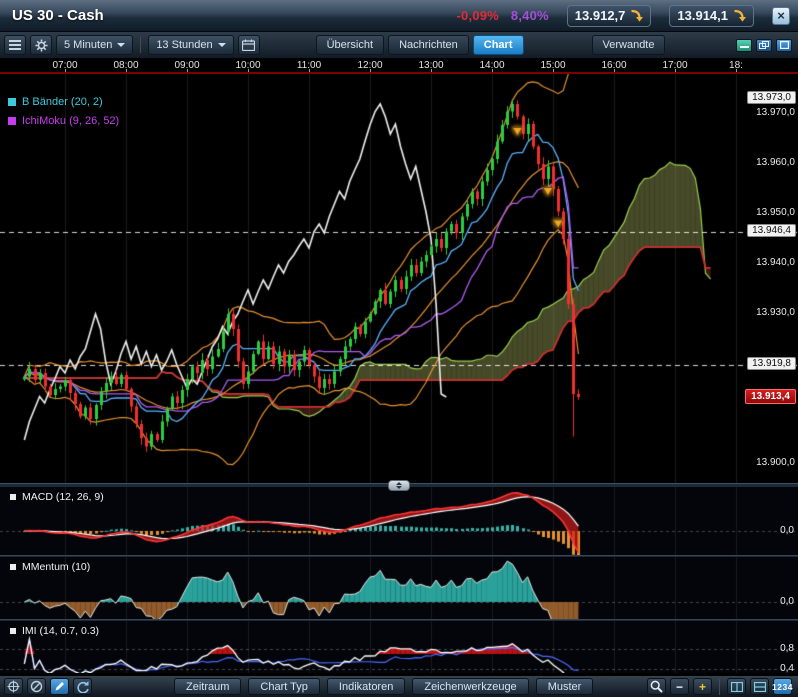 The width and height of the screenshot is (798, 697). I want to click on chevron-up-icon, so click(399, 483).